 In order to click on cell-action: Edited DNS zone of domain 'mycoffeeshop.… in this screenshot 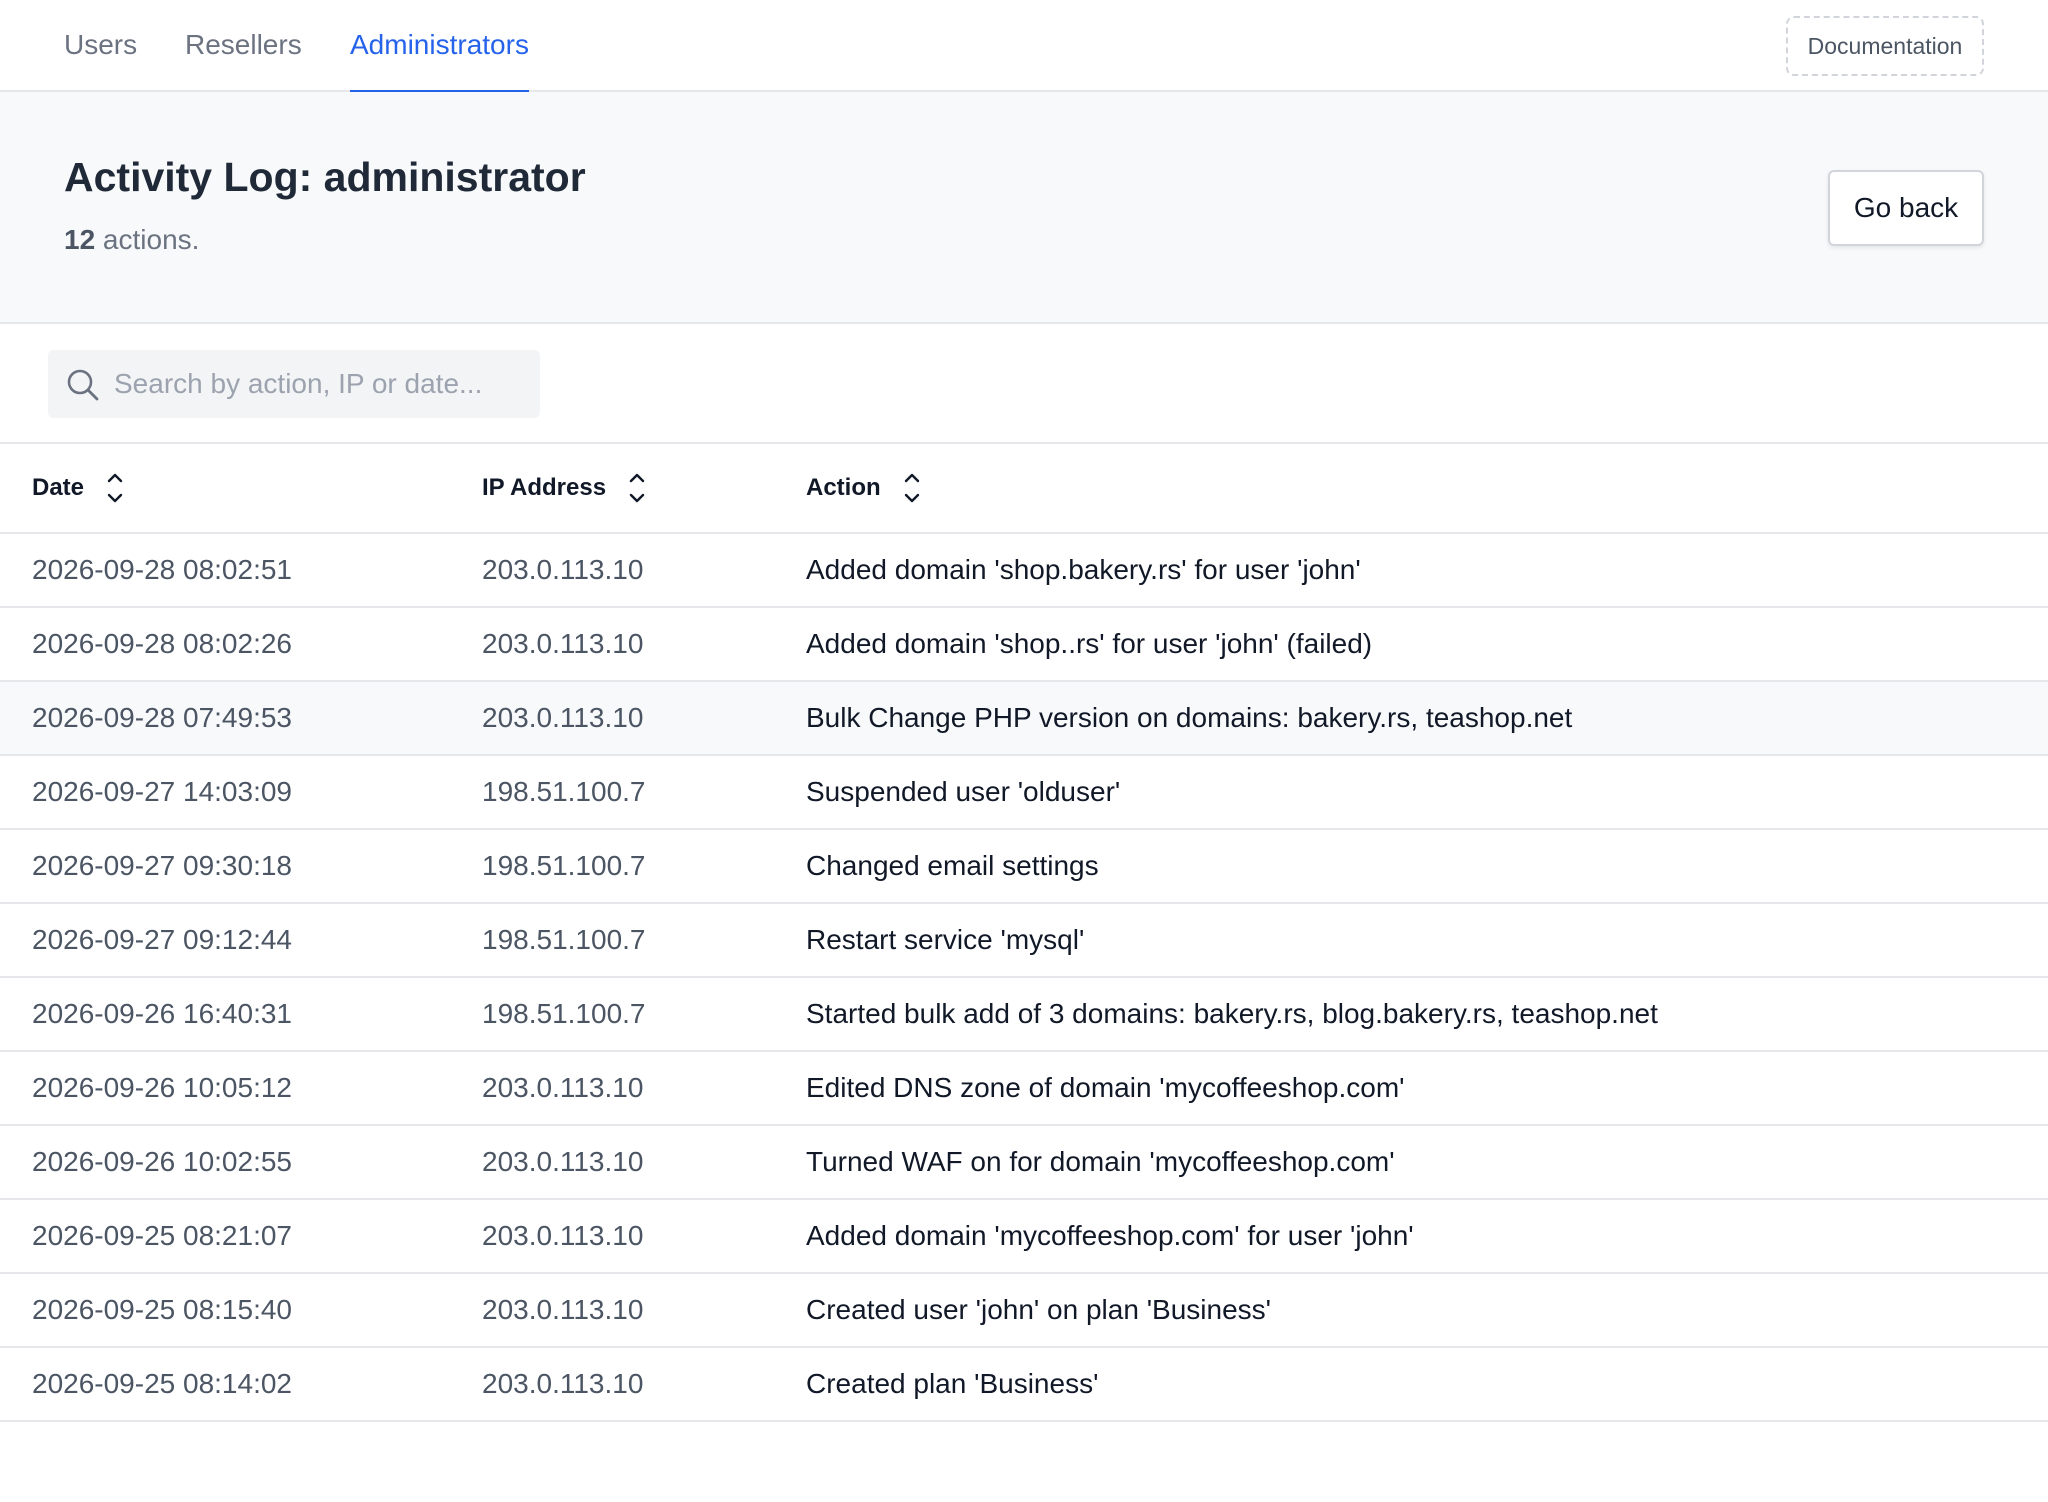, I will do `click(1105, 1087)`.